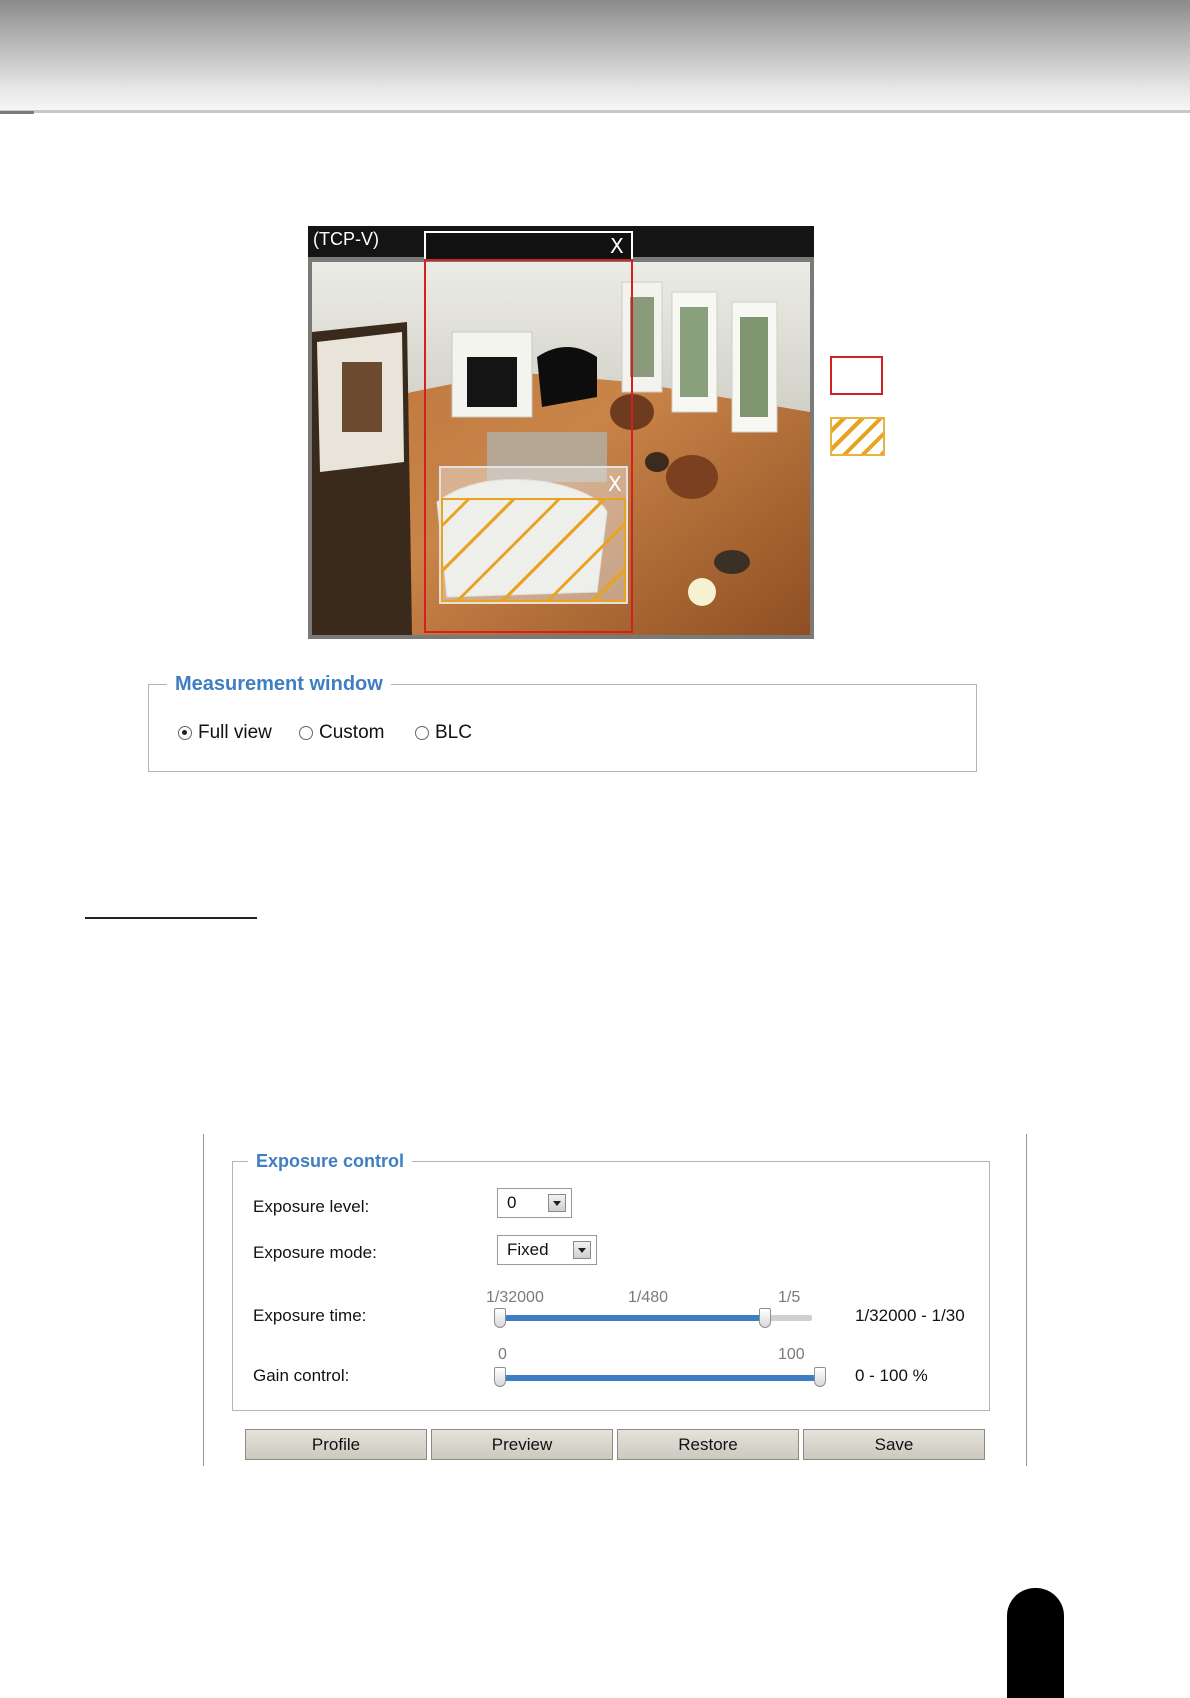 The width and height of the screenshot is (1190, 1698). What do you see at coordinates (528, 1249) in the screenshot?
I see `exposure-mode-value: Fixed` at bounding box center [528, 1249].